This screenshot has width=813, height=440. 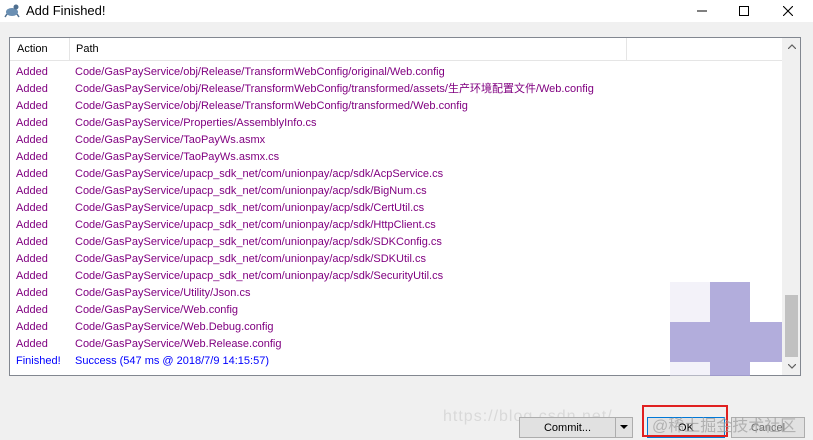 I want to click on chevron-up-icon, so click(x=791, y=46).